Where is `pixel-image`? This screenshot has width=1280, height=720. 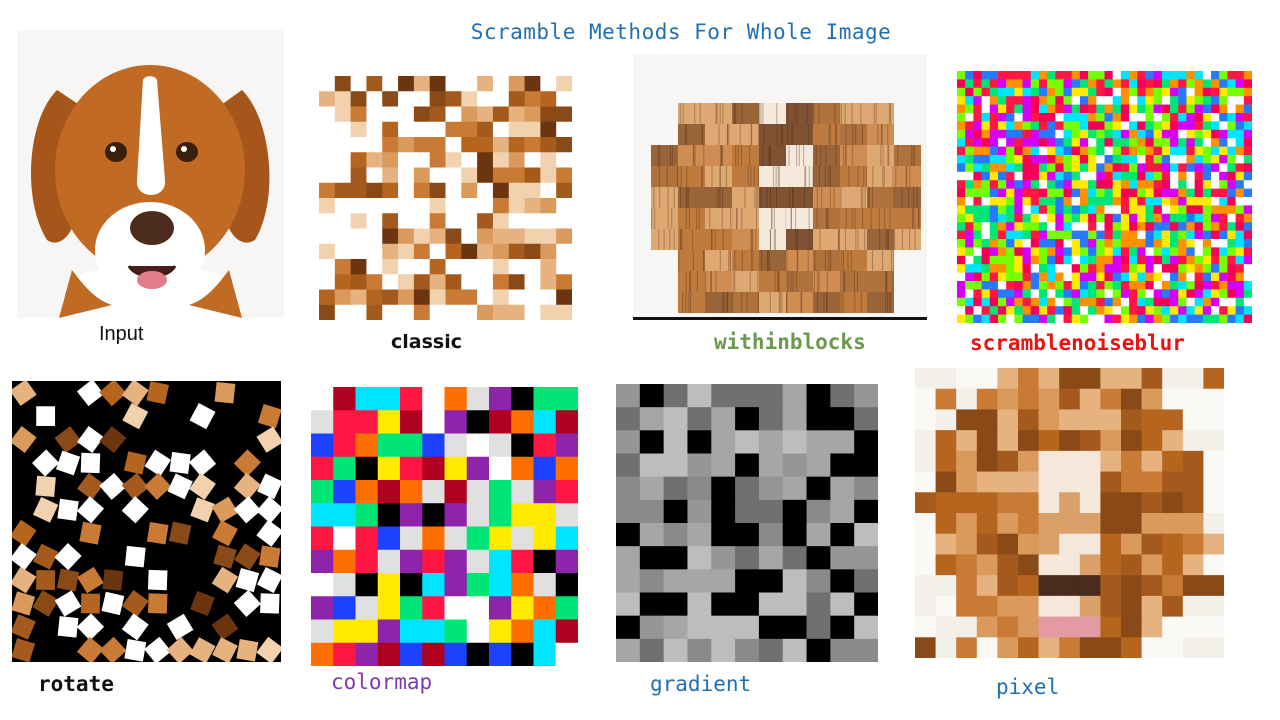
pixel-image is located at coordinates (1069, 513).